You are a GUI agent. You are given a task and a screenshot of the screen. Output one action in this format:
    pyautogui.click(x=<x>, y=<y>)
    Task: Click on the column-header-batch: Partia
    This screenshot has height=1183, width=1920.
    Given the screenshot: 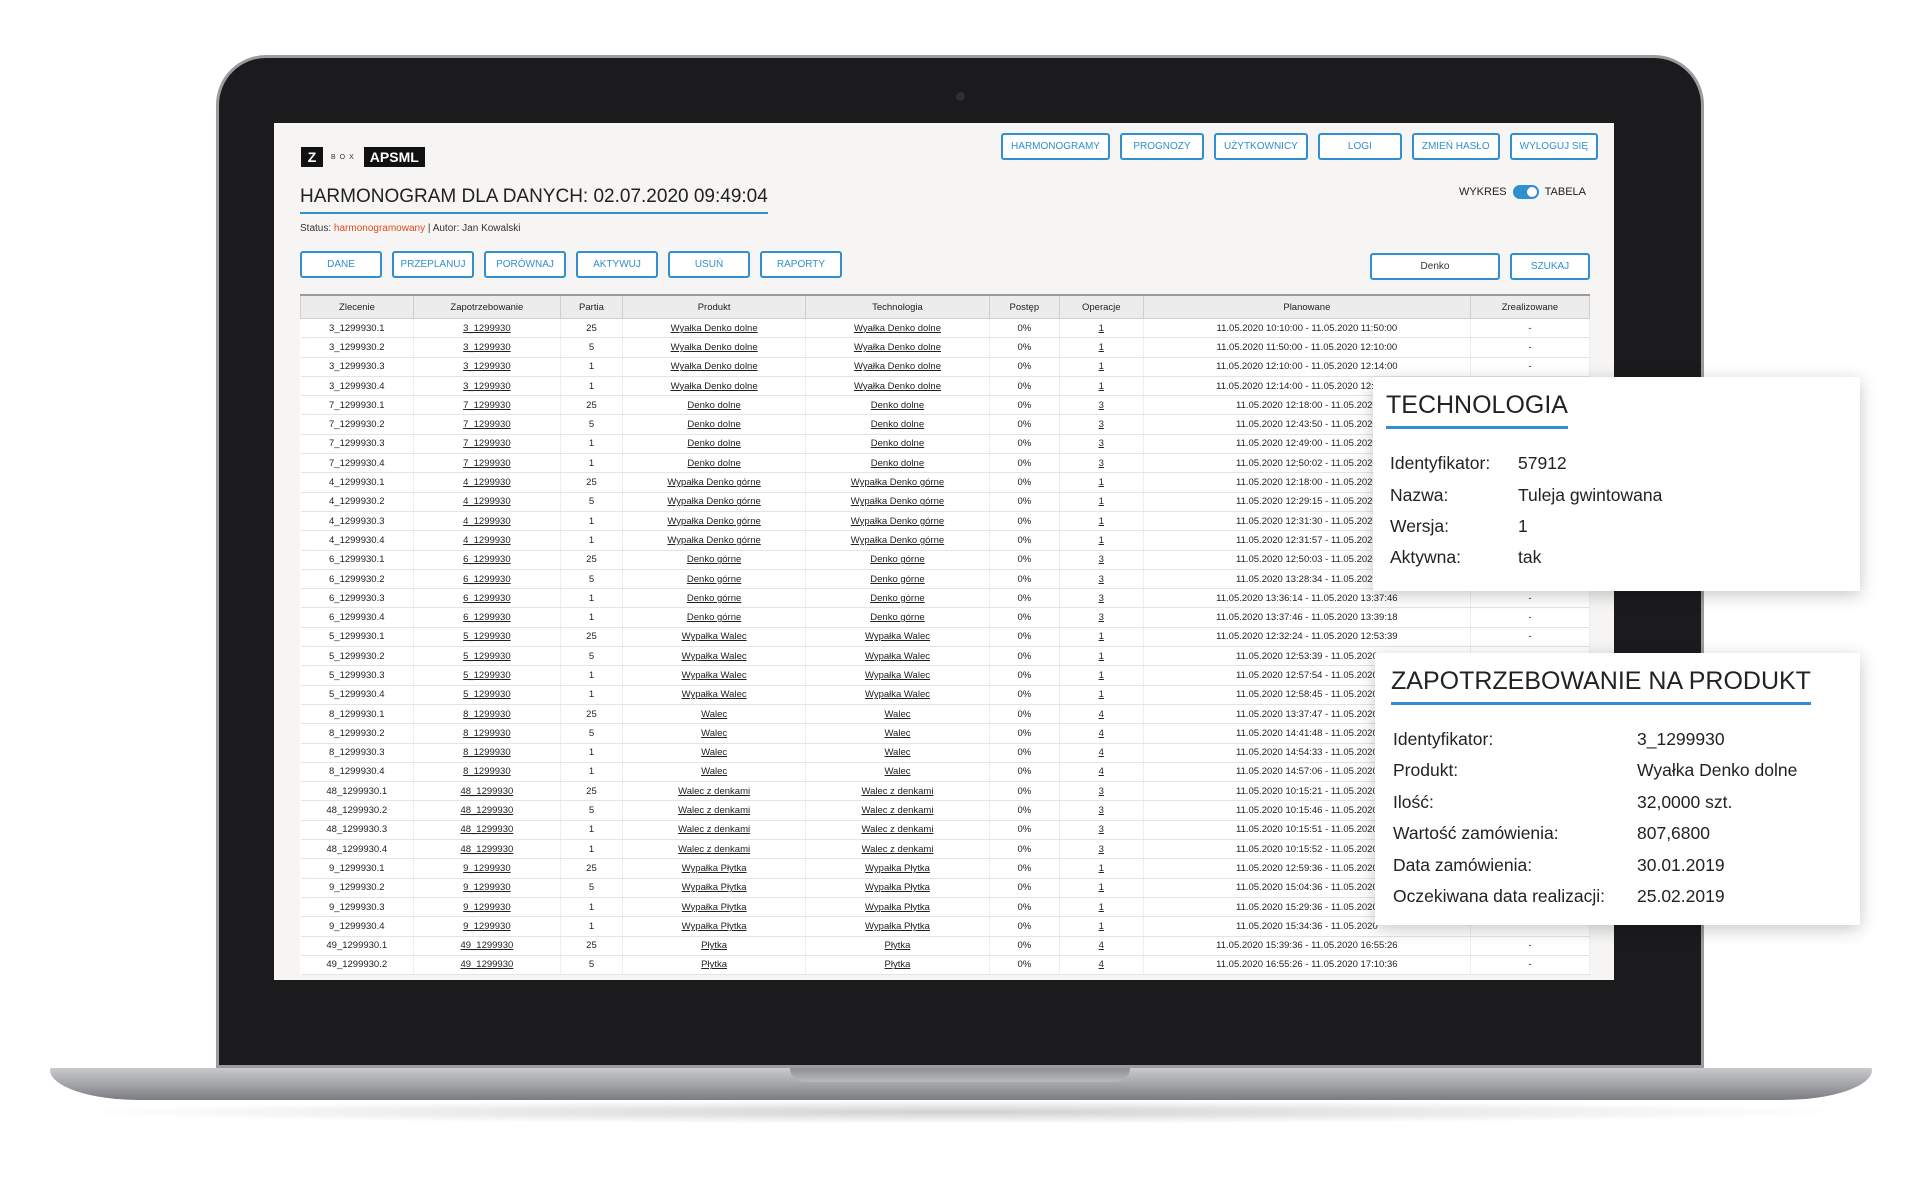 What is the action you would take?
    pyautogui.click(x=591, y=306)
    